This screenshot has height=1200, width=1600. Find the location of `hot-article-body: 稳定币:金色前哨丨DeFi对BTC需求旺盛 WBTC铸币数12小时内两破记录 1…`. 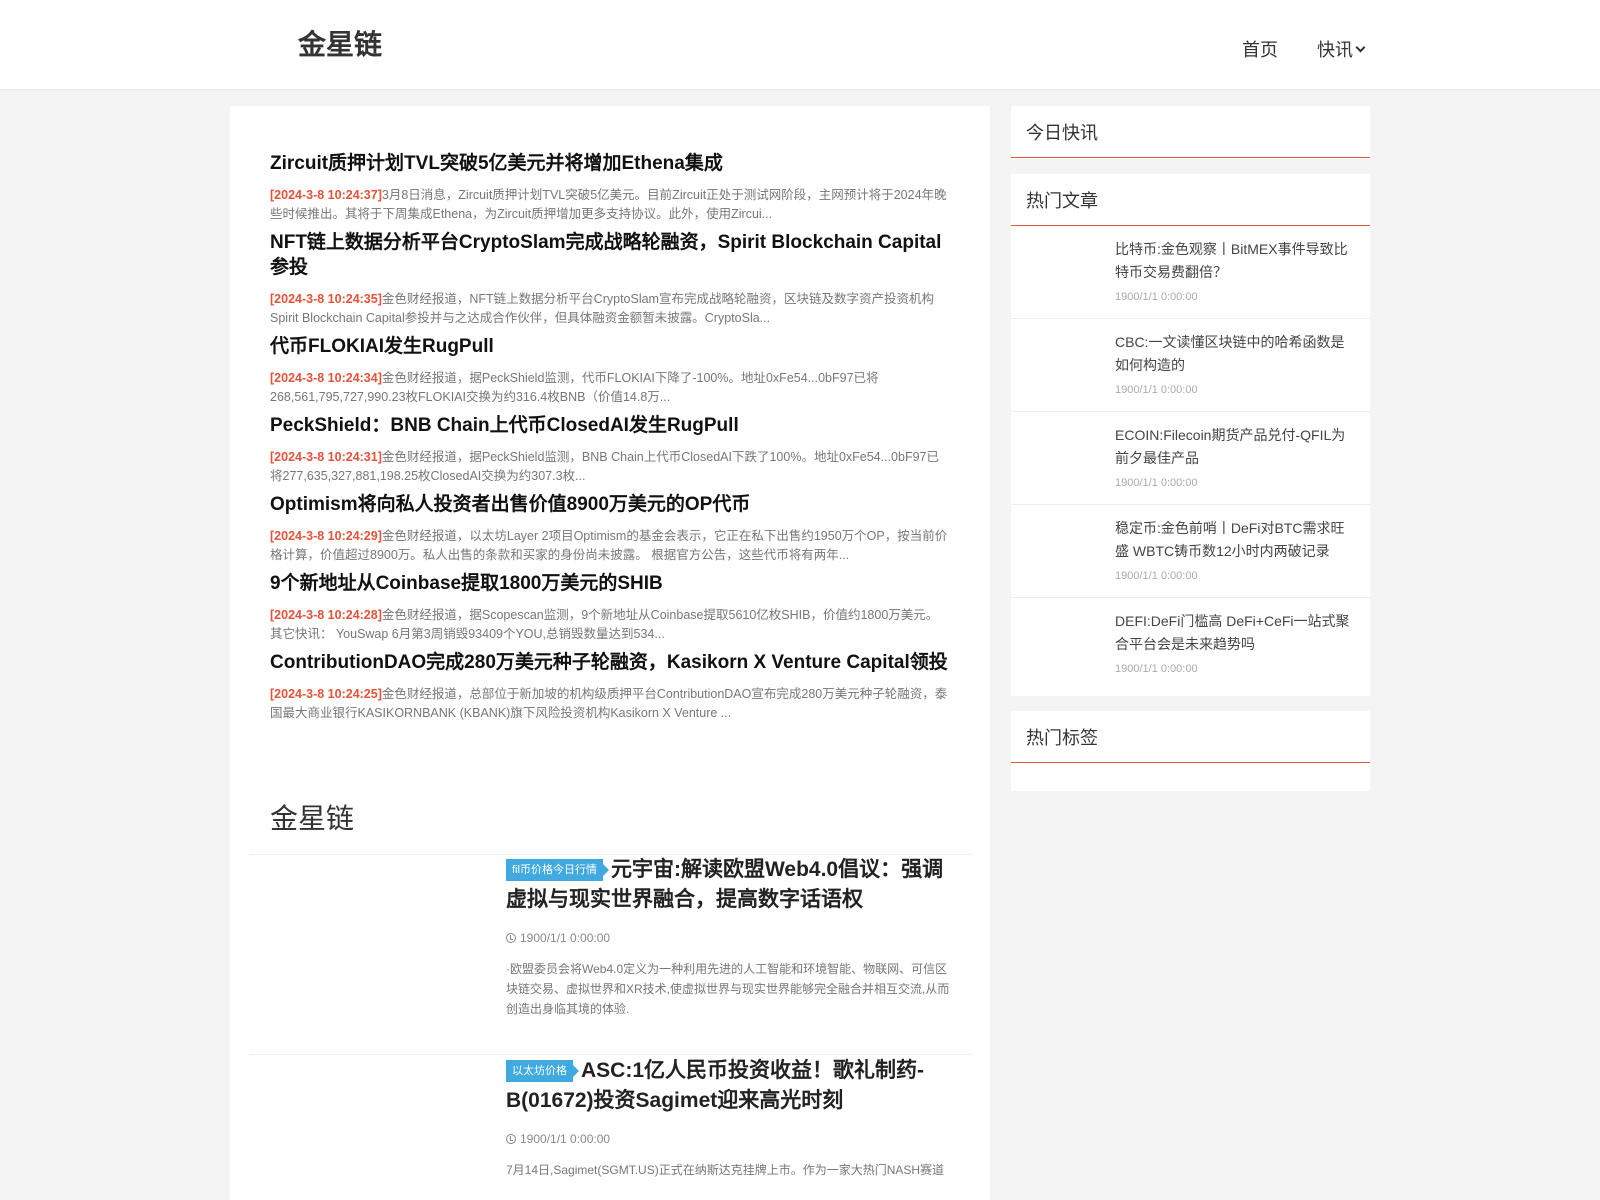

hot-article-body: 稳定币:金色前哨丨DeFi对BTC需求旺盛 WBTC铸币数12小时内两破记录 1… is located at coordinates (1235, 550).